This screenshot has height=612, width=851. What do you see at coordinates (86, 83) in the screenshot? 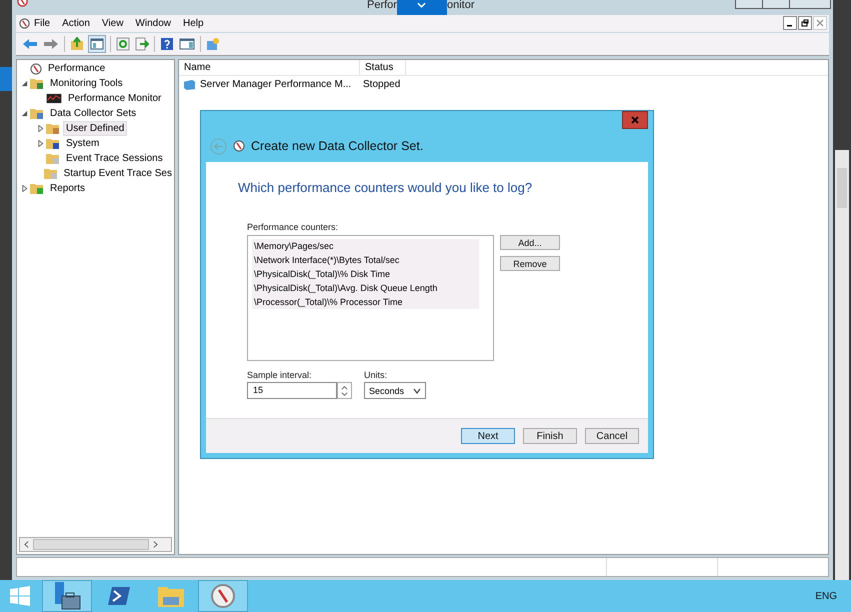
I see `tree-item: Monitoring Tools` at bounding box center [86, 83].